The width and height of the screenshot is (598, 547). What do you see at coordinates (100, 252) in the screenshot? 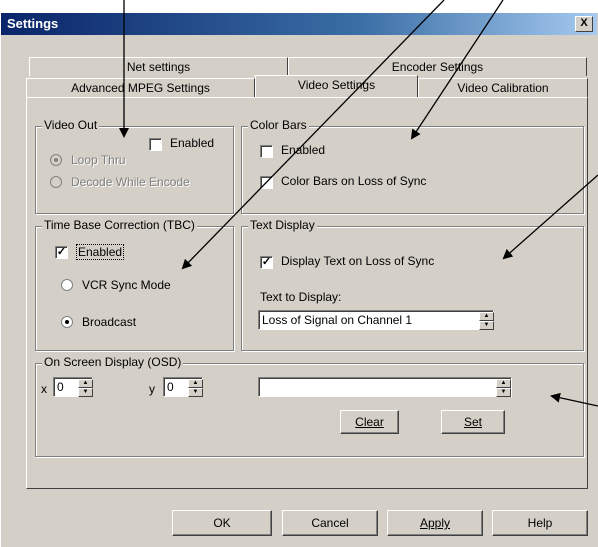
I see `tbc-enabled-label: Enabled` at bounding box center [100, 252].